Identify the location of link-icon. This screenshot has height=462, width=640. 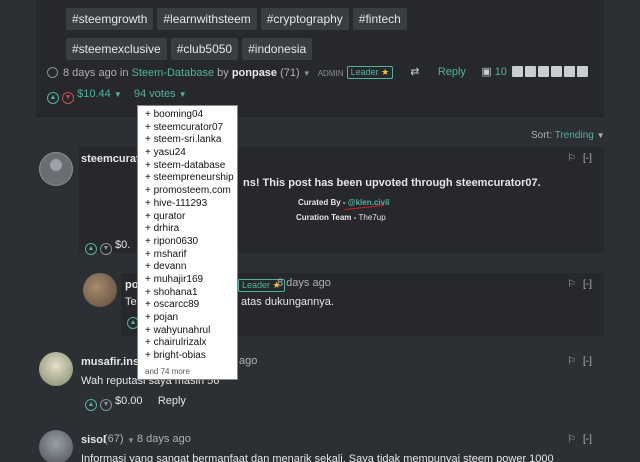
(582, 71).